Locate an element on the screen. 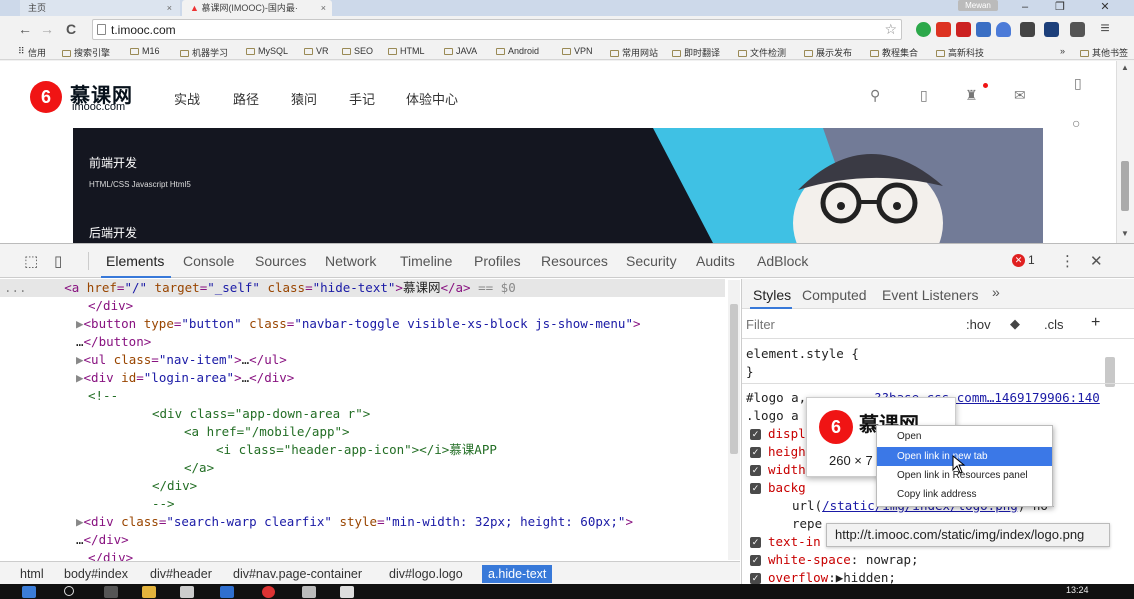  mail-icon: ✉ is located at coordinates (1020, 95).